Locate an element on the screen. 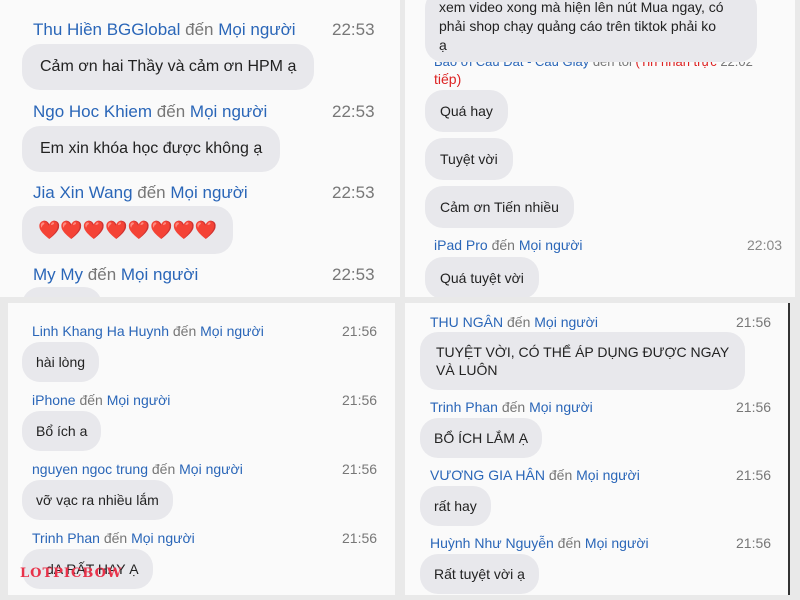 This screenshot has height=600, width=800. message-bubble: BỔ ÍCH LẮM Ạ is located at coordinates (481, 438).